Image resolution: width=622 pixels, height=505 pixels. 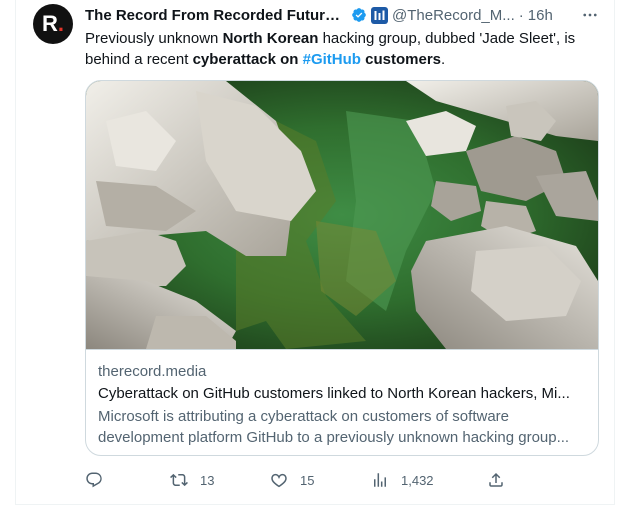 I want to click on hashtag-link: #GitHub, so click(x=332, y=59).